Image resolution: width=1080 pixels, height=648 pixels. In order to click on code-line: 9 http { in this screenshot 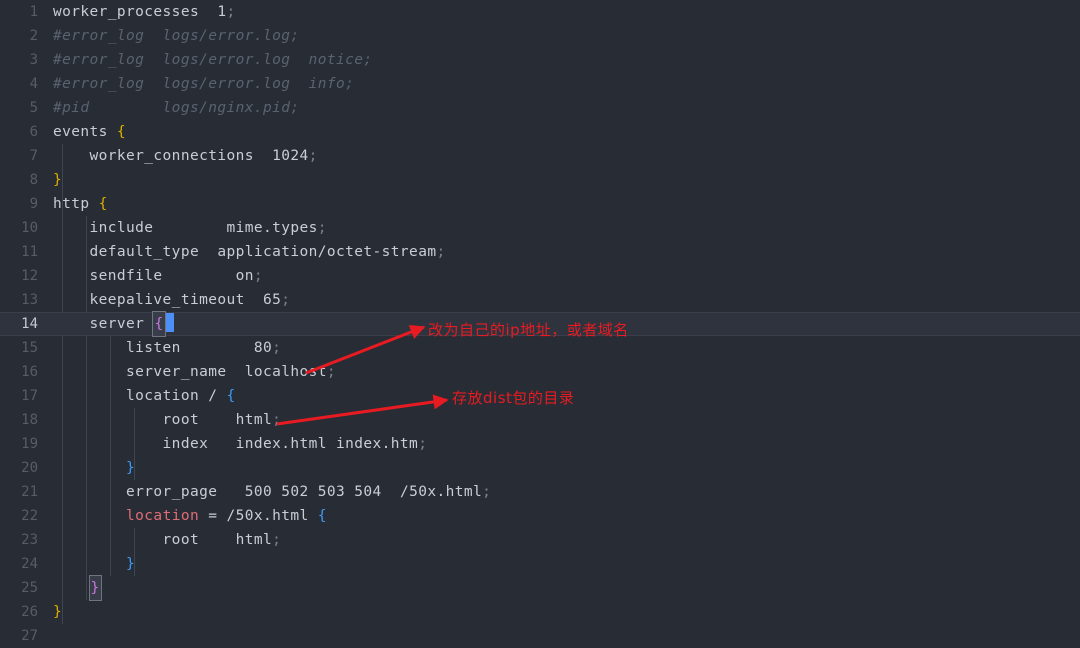, I will do `click(540, 204)`.